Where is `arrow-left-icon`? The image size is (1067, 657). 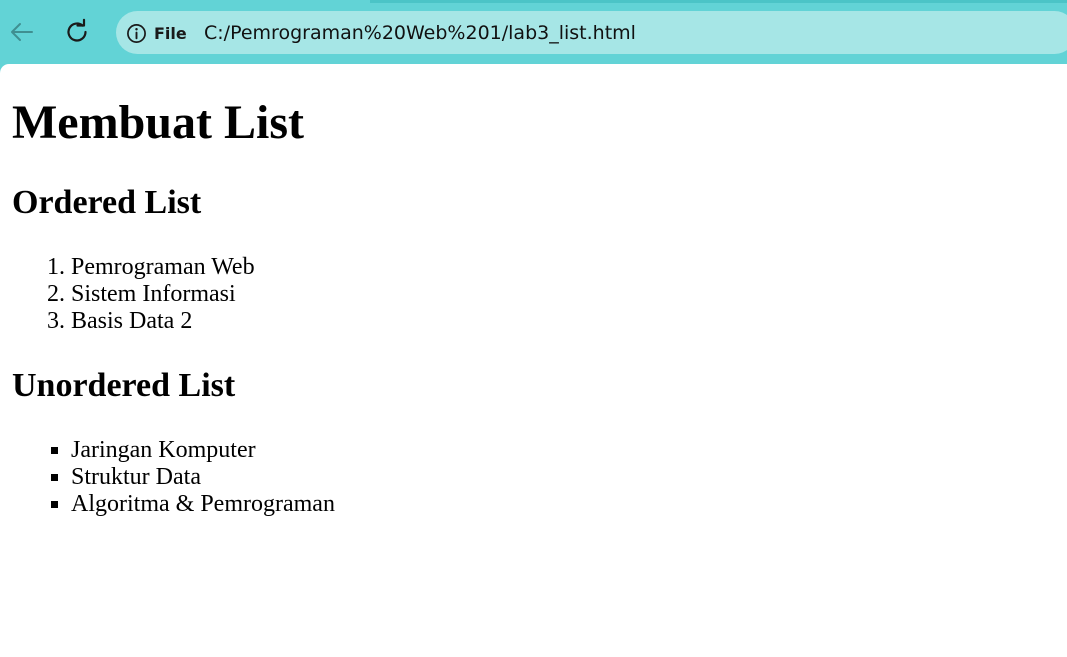 arrow-left-icon is located at coordinates (22, 32).